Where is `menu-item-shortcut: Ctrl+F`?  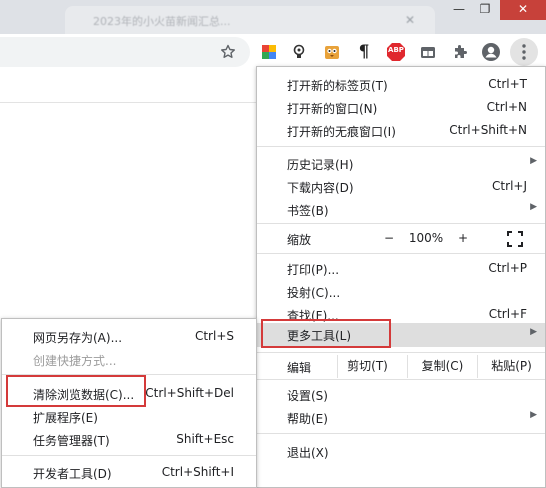 menu-item-shortcut: Ctrl+F is located at coordinates (507, 314).